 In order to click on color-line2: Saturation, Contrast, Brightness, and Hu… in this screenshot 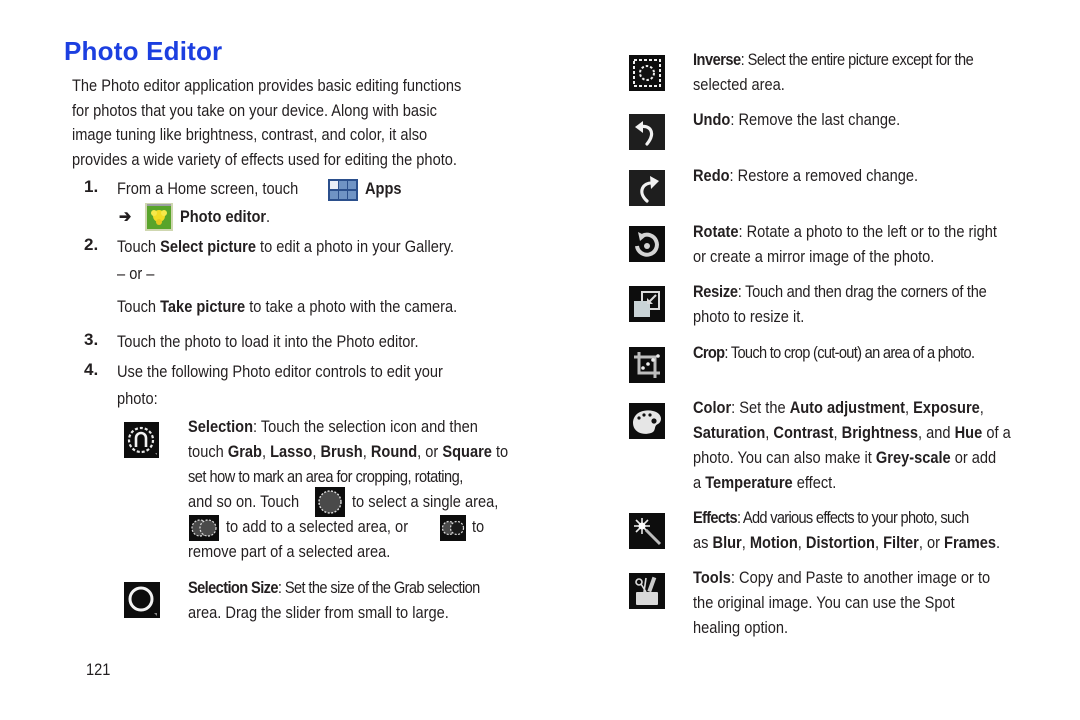, I will do `click(852, 432)`.